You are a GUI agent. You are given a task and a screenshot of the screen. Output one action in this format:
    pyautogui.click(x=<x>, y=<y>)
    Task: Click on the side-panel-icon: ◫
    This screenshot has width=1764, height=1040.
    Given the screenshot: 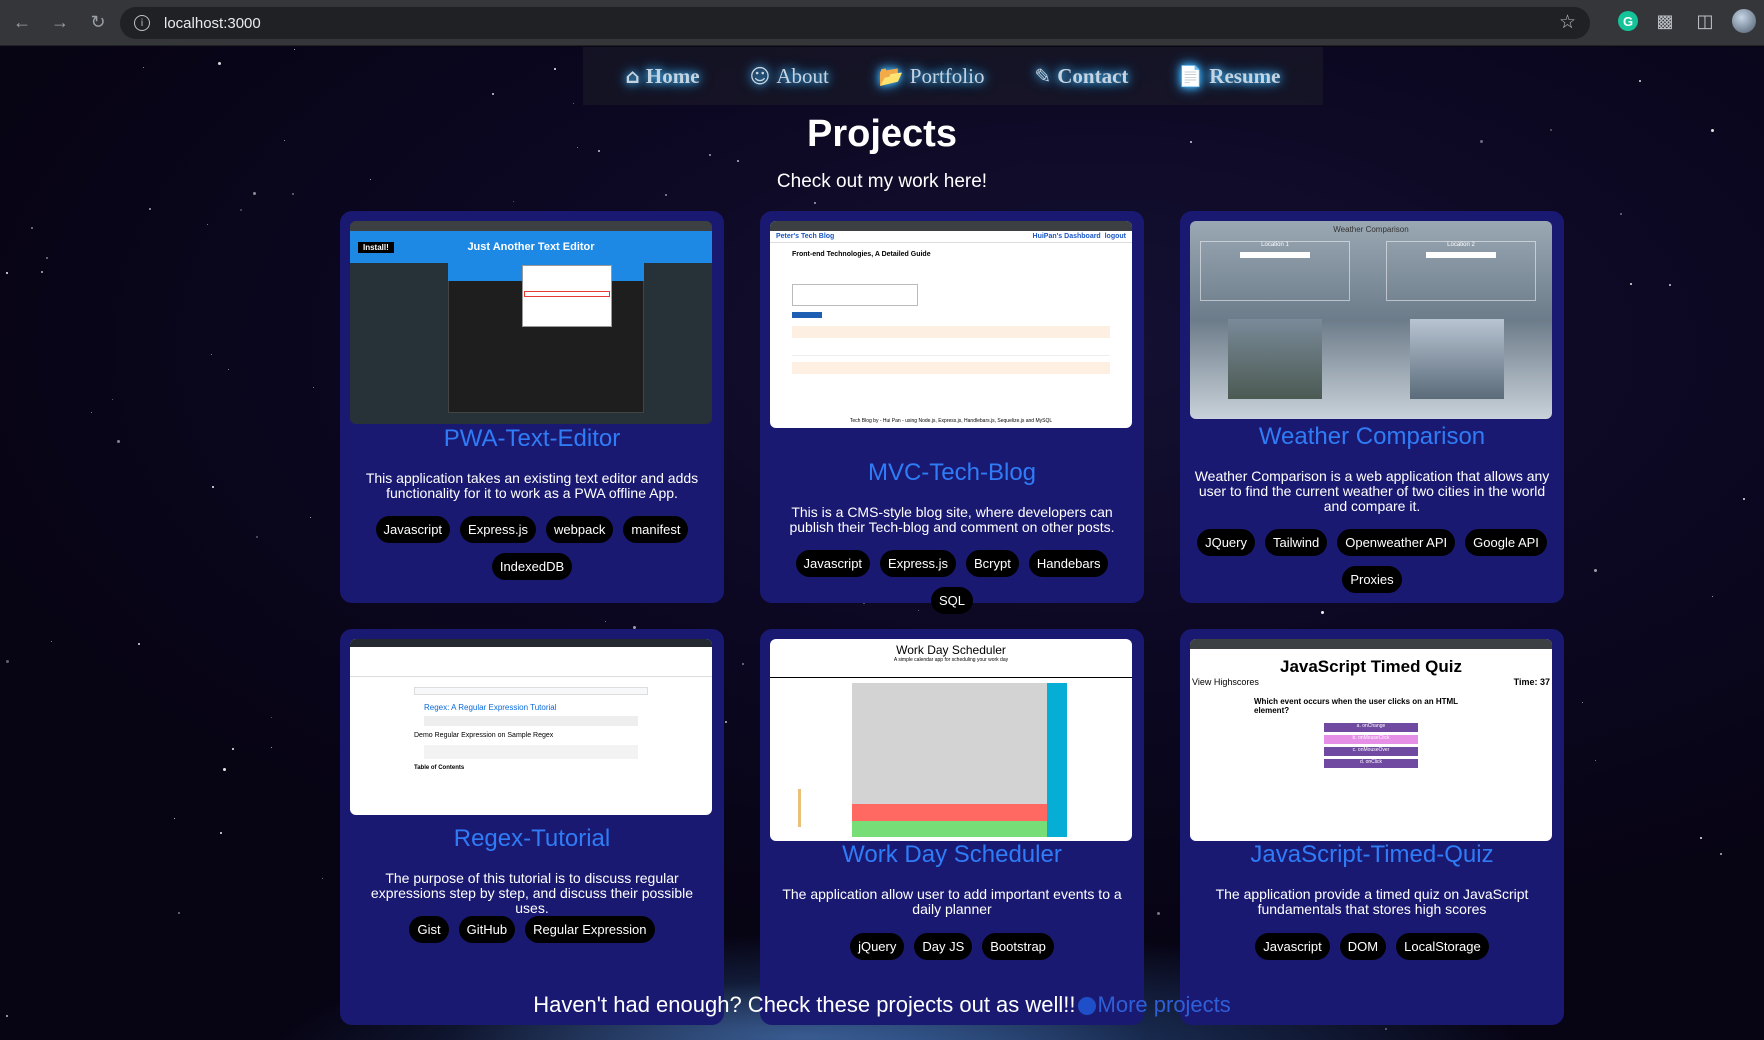 What is the action you would take?
    pyautogui.click(x=1705, y=21)
    